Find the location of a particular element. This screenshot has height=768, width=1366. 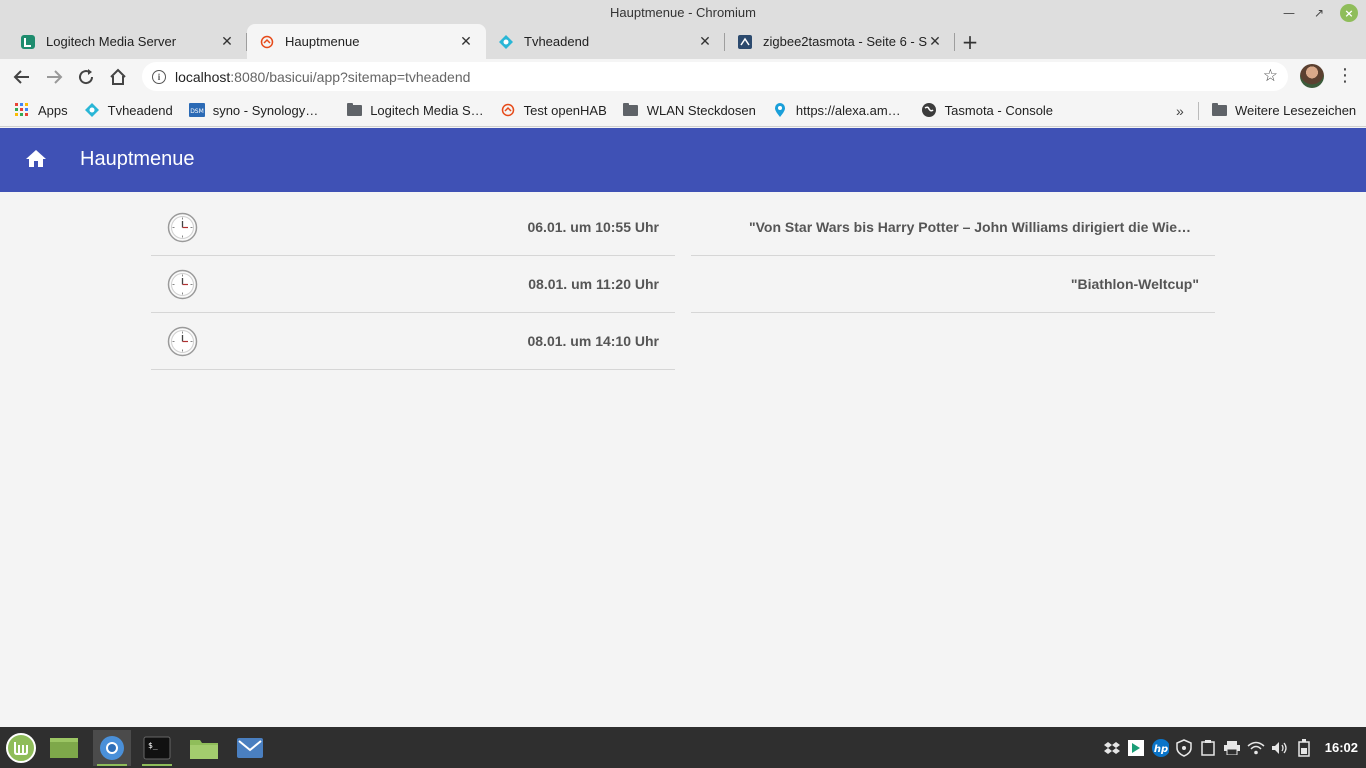

list-item: 08.01. um 14:10 Uhr is located at coordinates (413, 341).